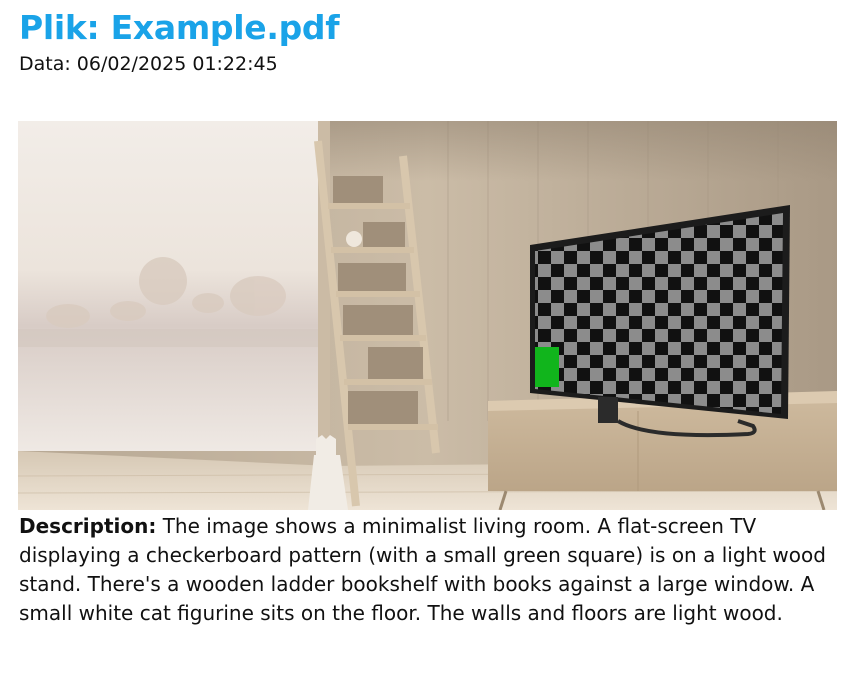 Image resolution: width=860 pixels, height=695 pixels. What do you see at coordinates (88, 526) in the screenshot?
I see `description-label: Description:` at bounding box center [88, 526].